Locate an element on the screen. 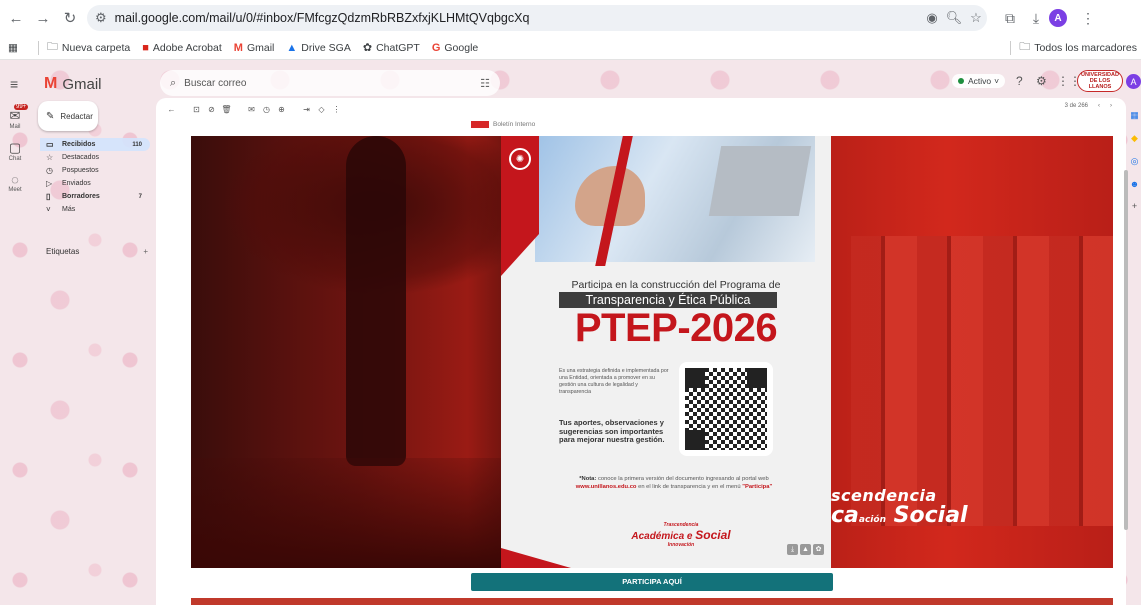 This screenshot has width=1141, height=605. help-icon: ? is located at coordinates (1019, 81).